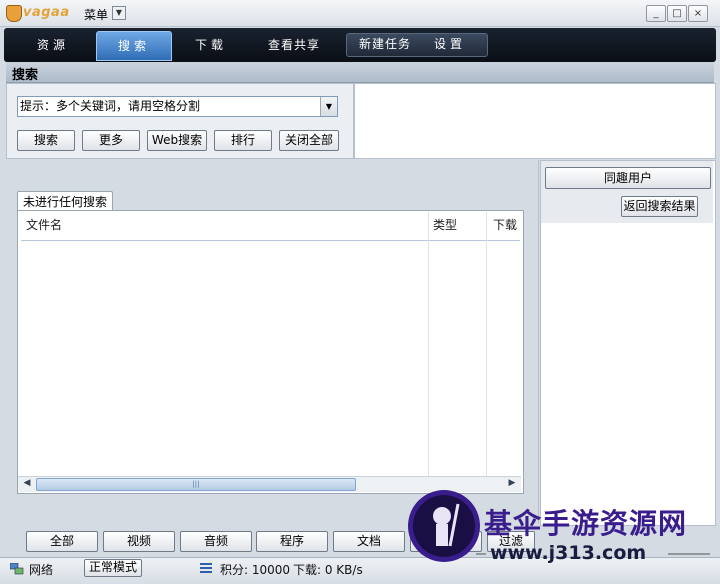 Image resolution: width=720 pixels, height=584 pixels. What do you see at coordinates (168, 105) in the screenshot?
I see `search-input` at bounding box center [168, 105].